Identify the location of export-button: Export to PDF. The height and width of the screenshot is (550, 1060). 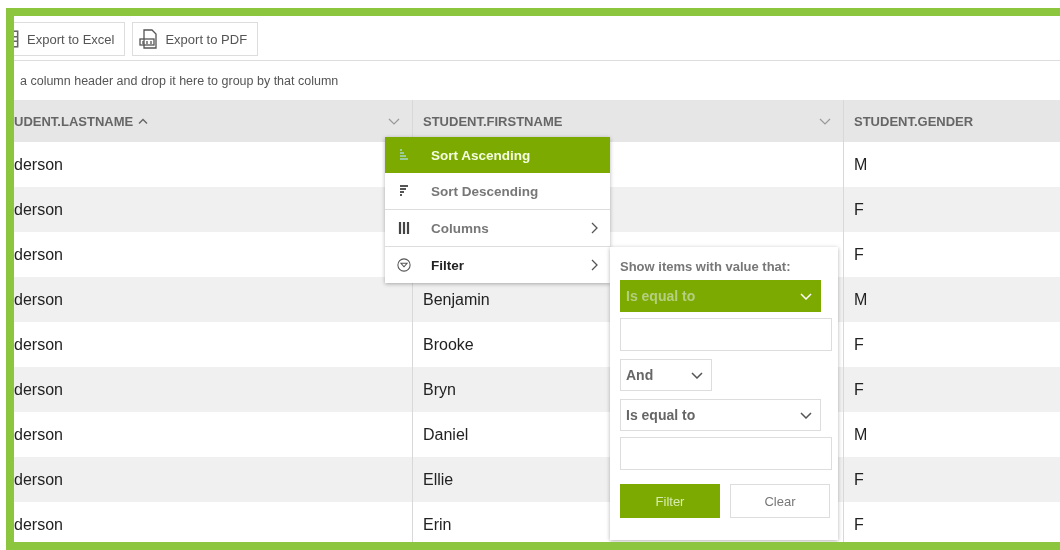
(195, 39).